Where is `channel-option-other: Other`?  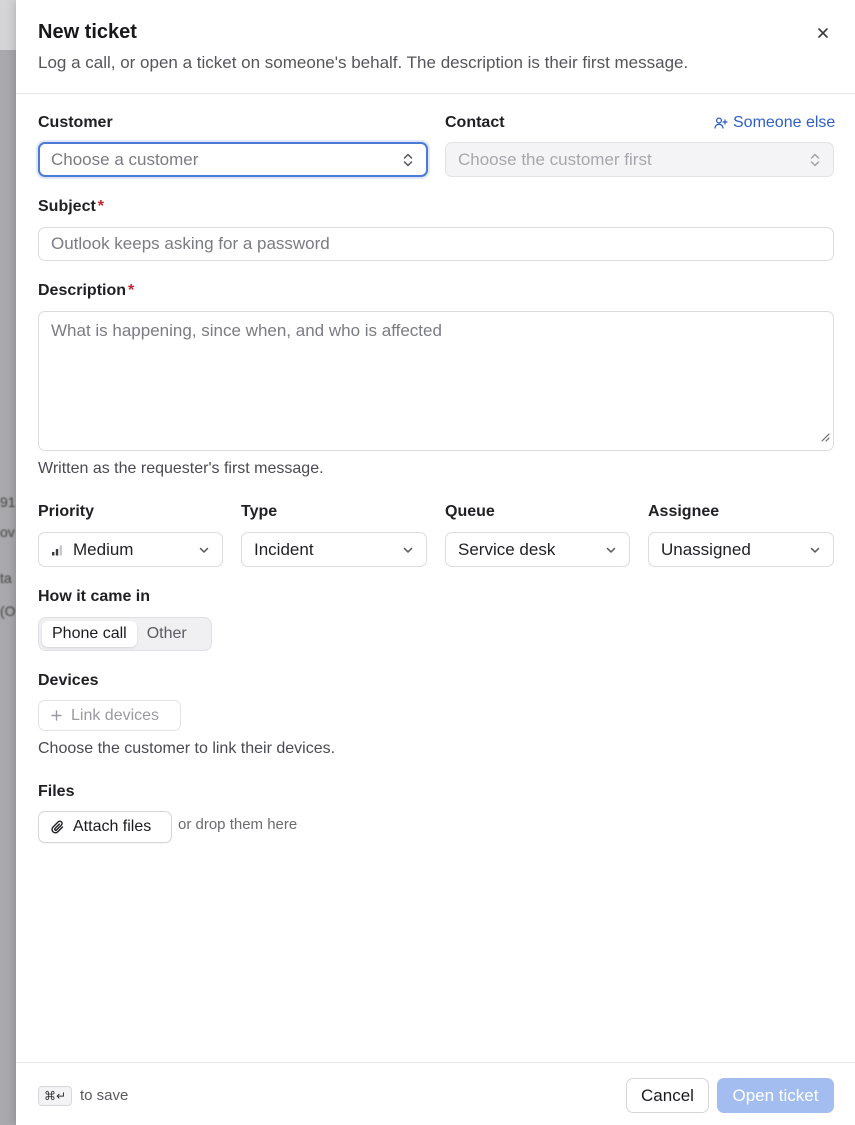 channel-option-other: Other is located at coordinates (167, 634).